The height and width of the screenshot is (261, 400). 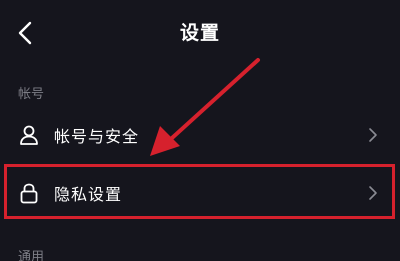 What do you see at coordinates (31, 255) in the screenshot?
I see `section-label-general: 通用` at bounding box center [31, 255].